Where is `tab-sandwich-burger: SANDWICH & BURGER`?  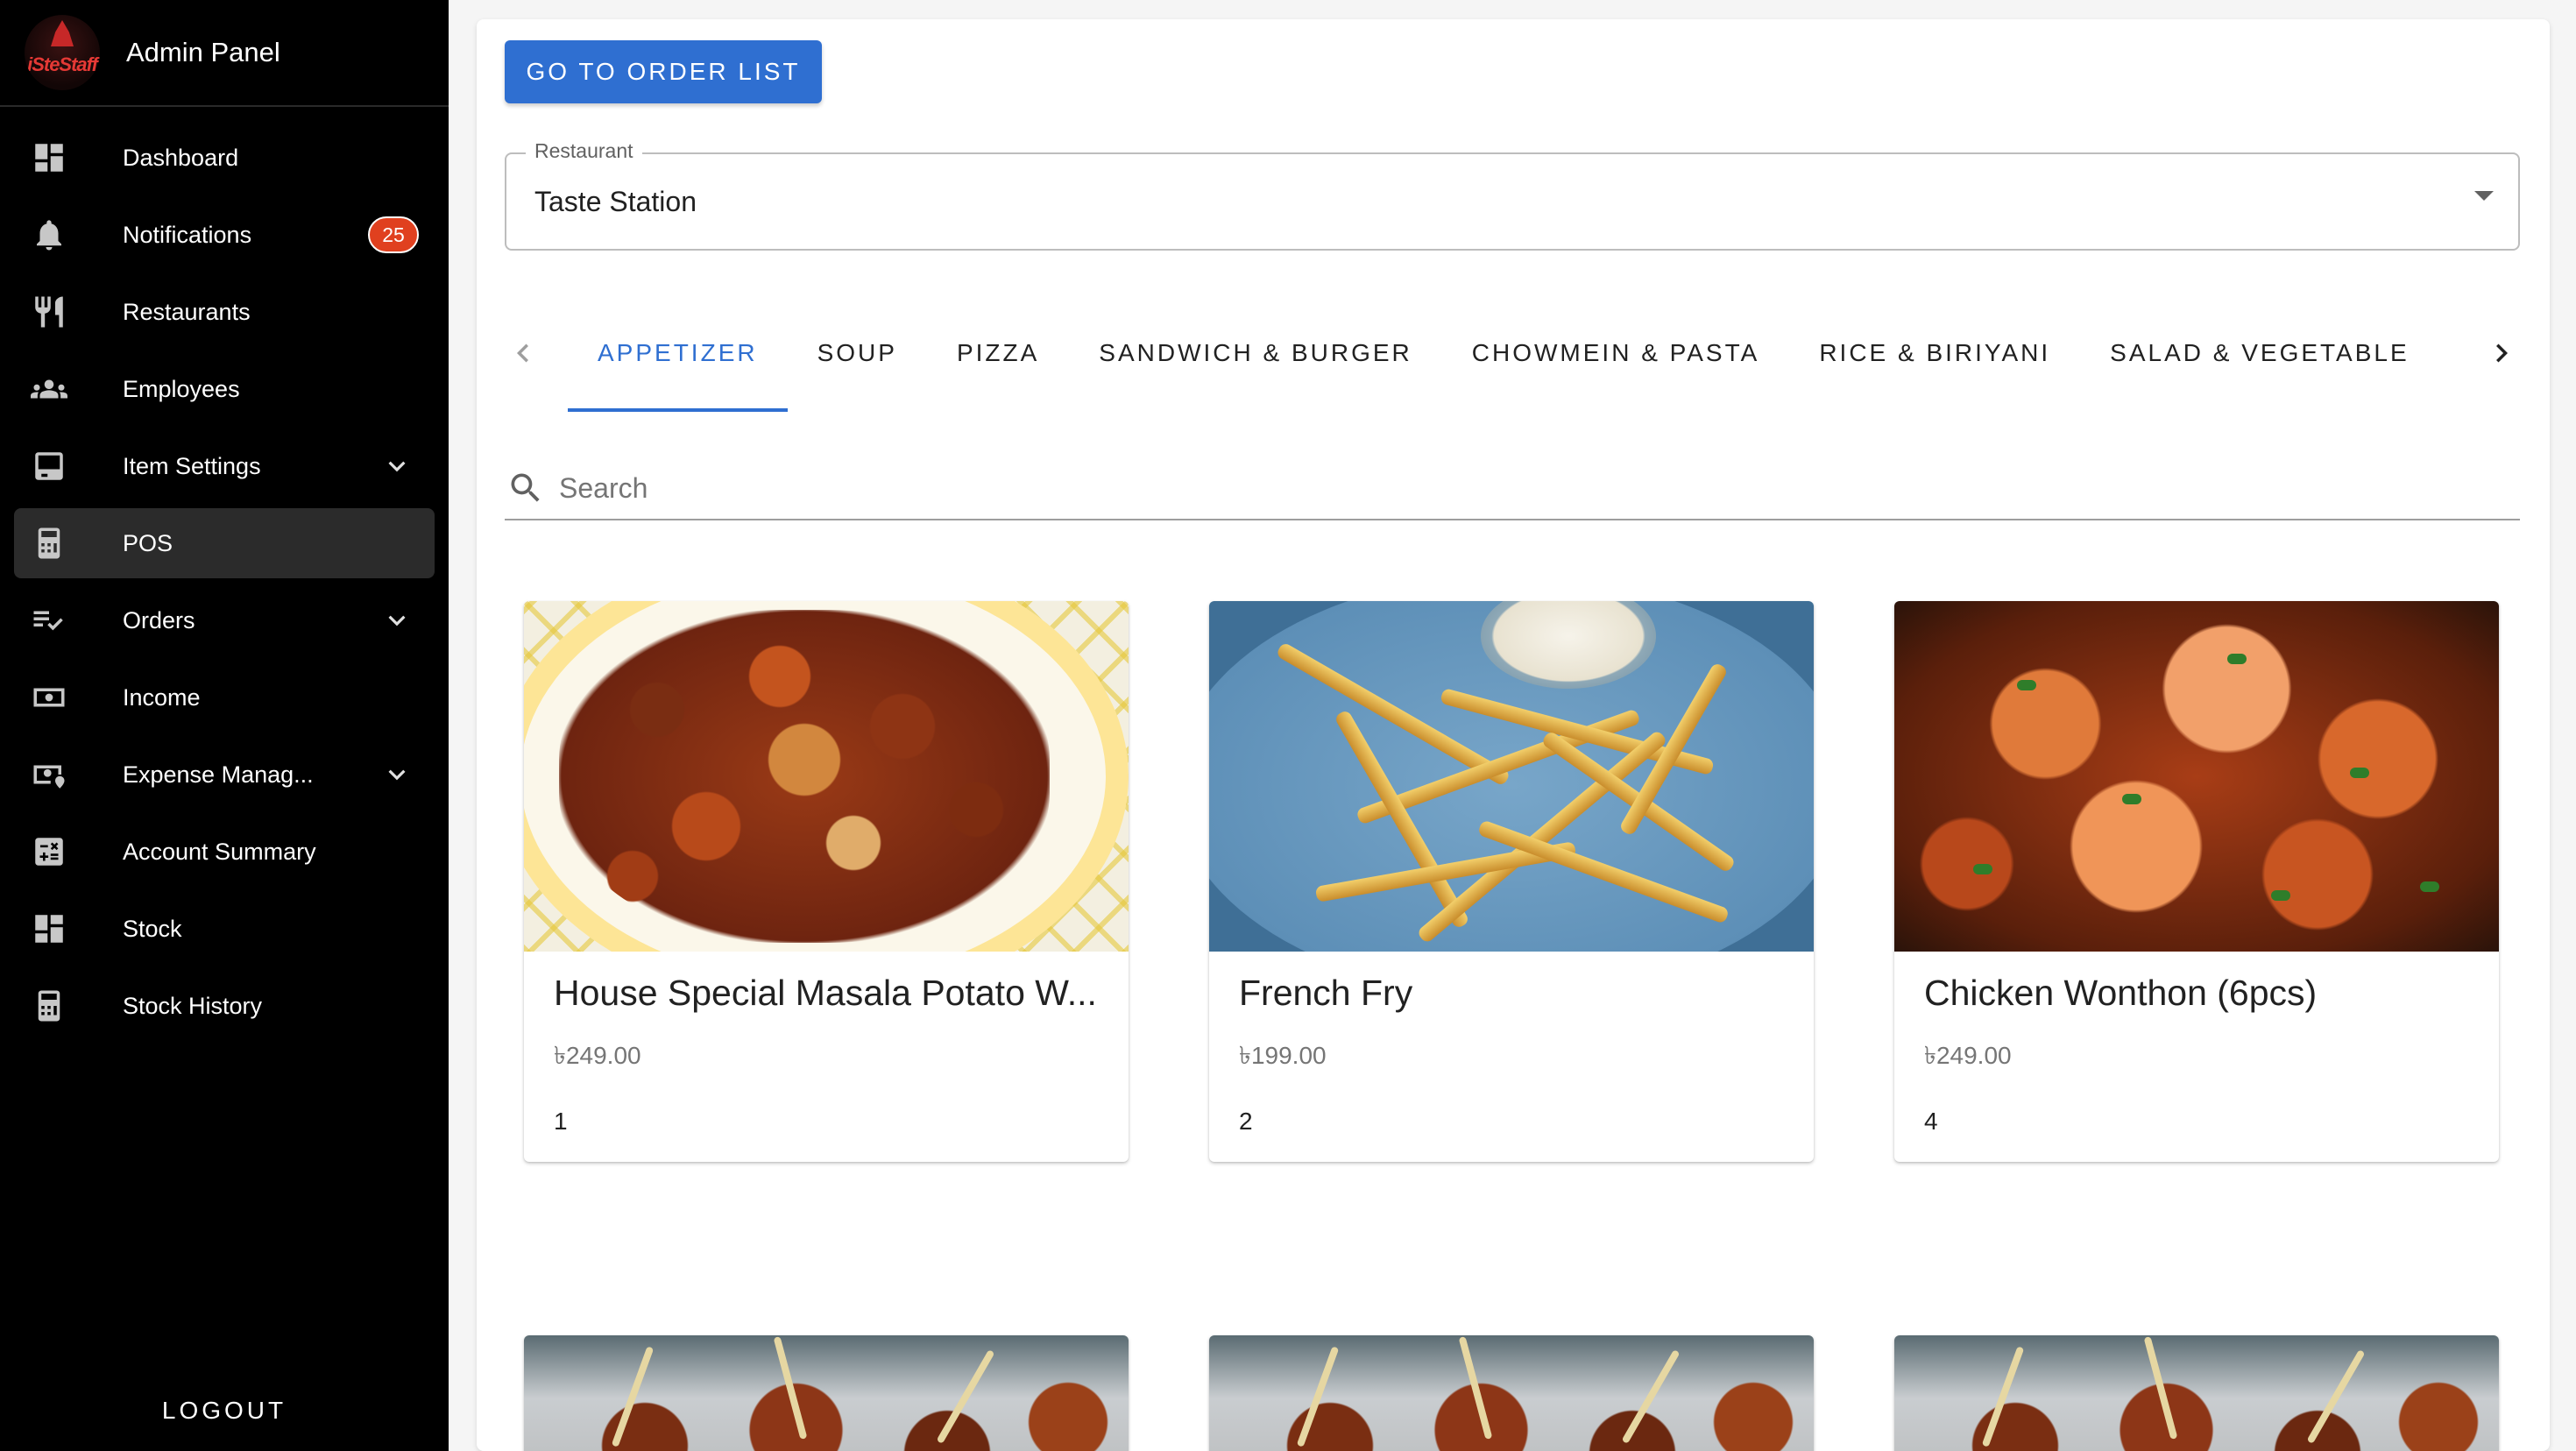
tab-sandwich-burger: SANDWICH & BURGER is located at coordinates (1255, 364).